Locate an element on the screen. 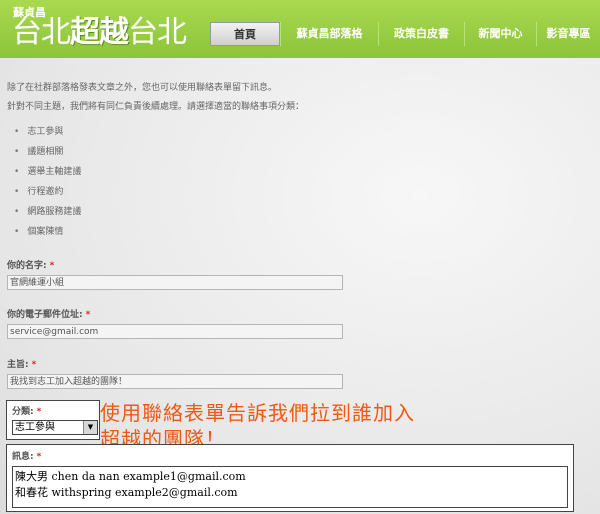  site-logo: 台北超越台北 is located at coordinates (99, 32).